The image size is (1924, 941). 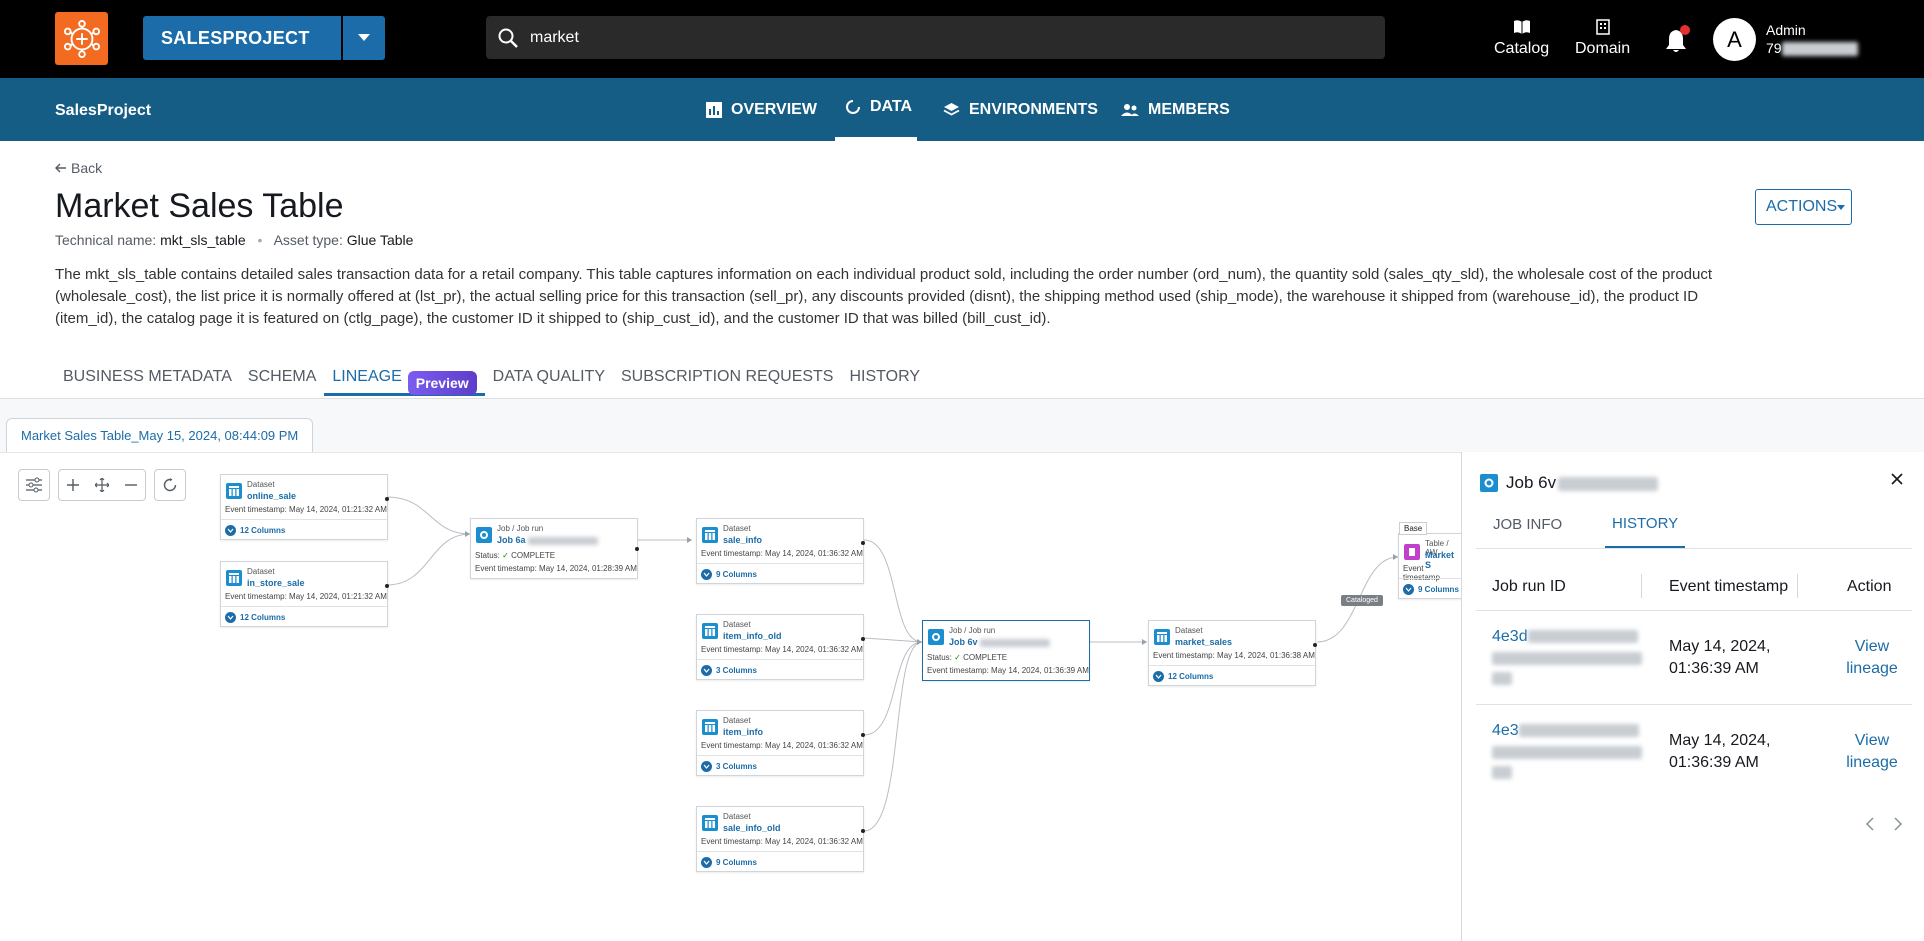 What do you see at coordinates (743, 732) in the screenshot?
I see `node-name: item_info` at bounding box center [743, 732].